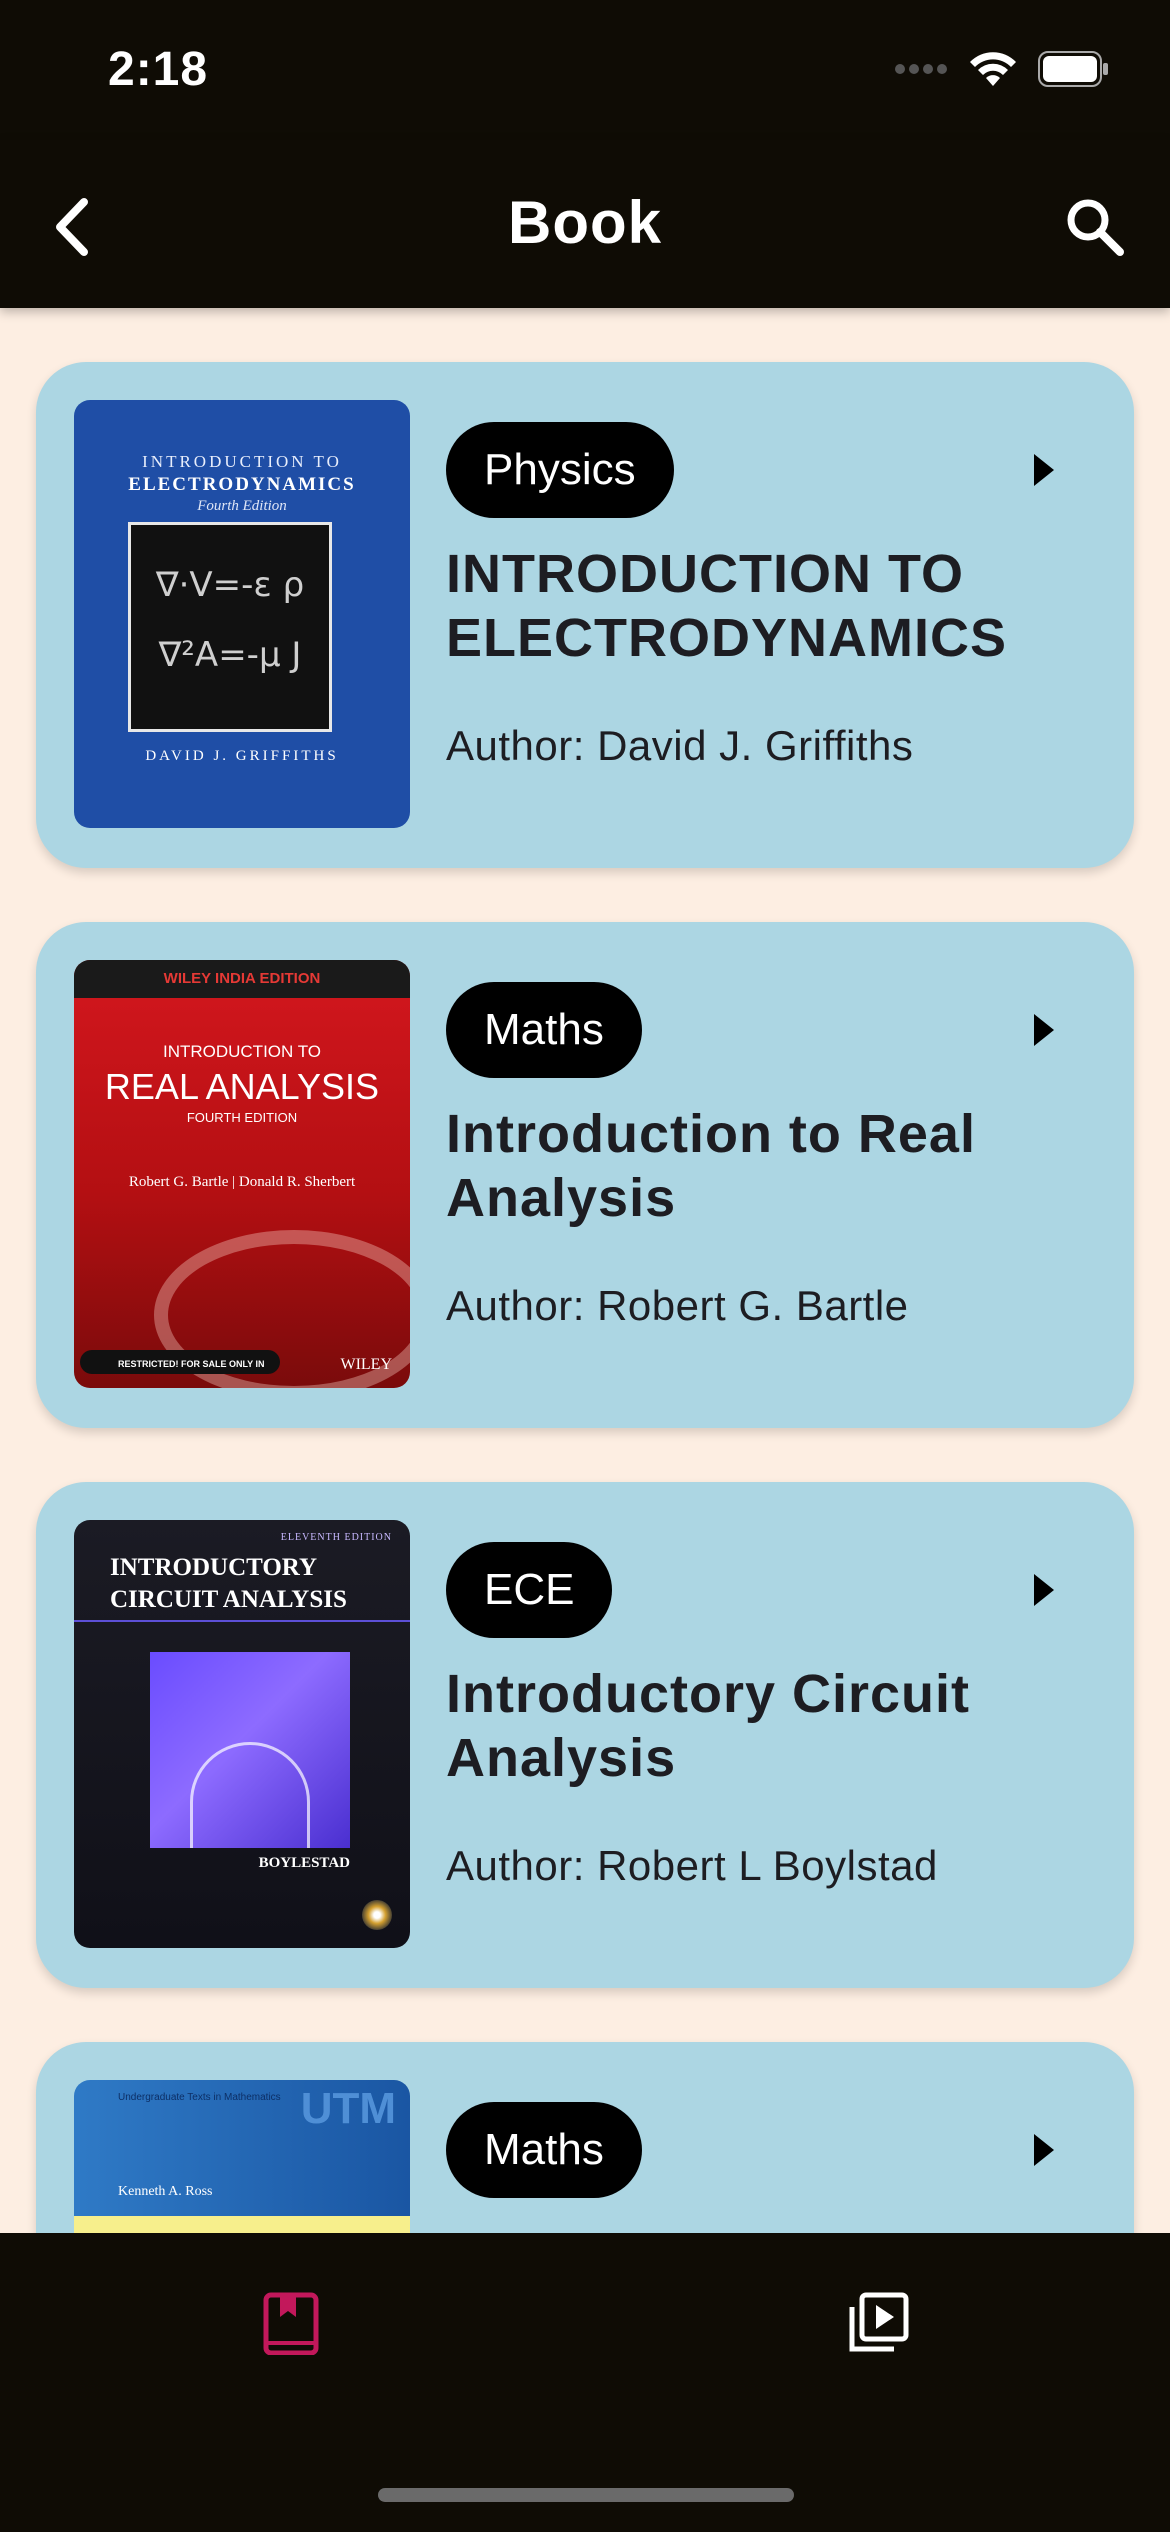 This screenshot has height=2532, width=1170. Describe the element at coordinates (242, 506) in the screenshot. I see `cover-text: Fourth Edition` at that location.